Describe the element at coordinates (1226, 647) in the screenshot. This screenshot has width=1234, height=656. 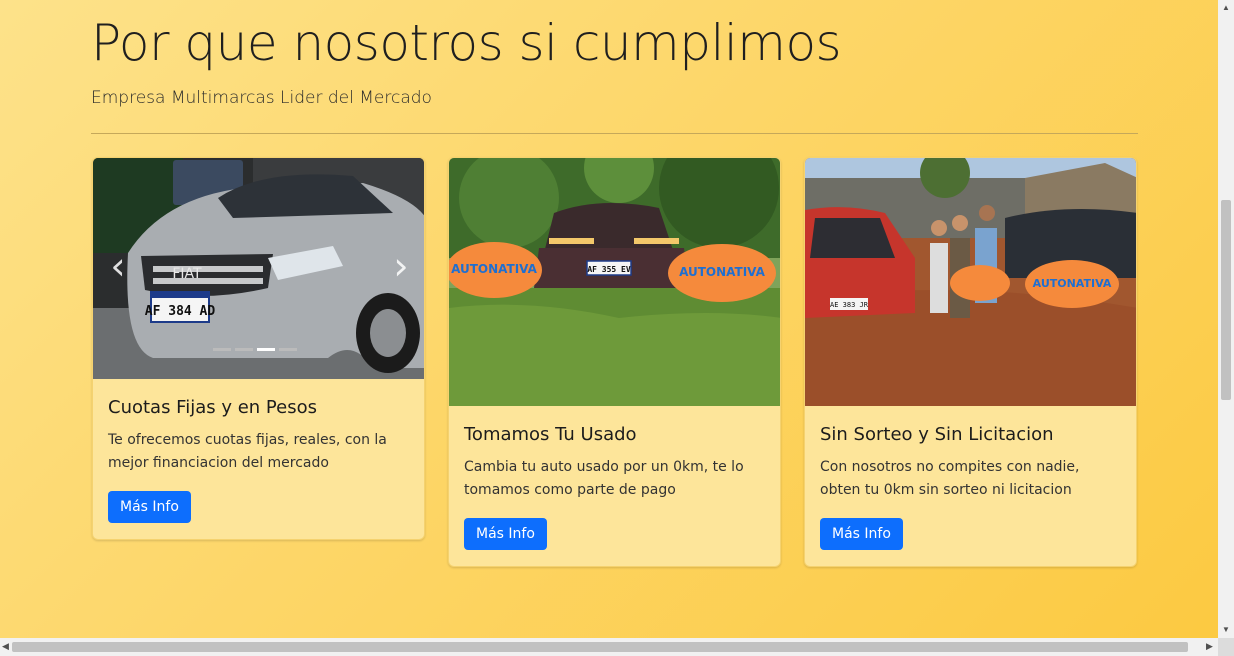
I see `scrollbar-corner` at that location.